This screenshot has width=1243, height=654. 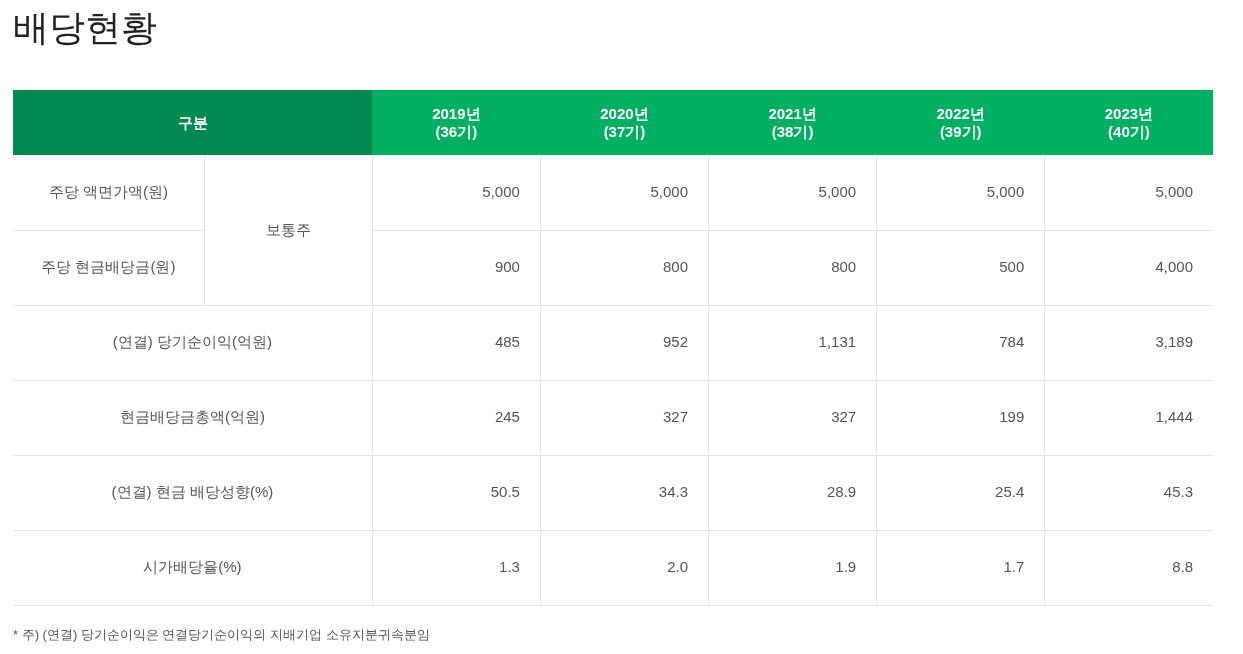 I want to click on column-header: 2021년 (38기), so click(x=792, y=122).